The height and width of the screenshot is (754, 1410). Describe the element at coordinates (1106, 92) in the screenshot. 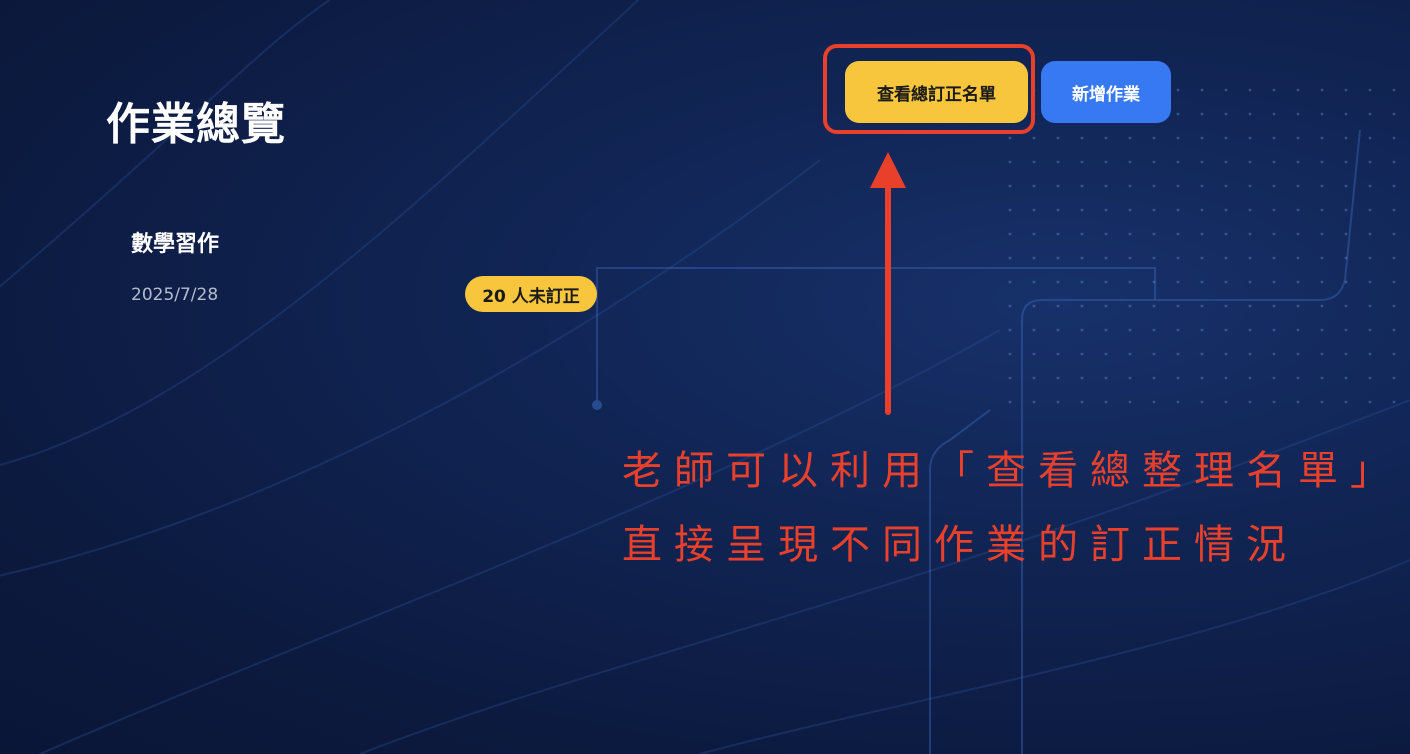

I see `add-assignment-button: 新增作業` at that location.